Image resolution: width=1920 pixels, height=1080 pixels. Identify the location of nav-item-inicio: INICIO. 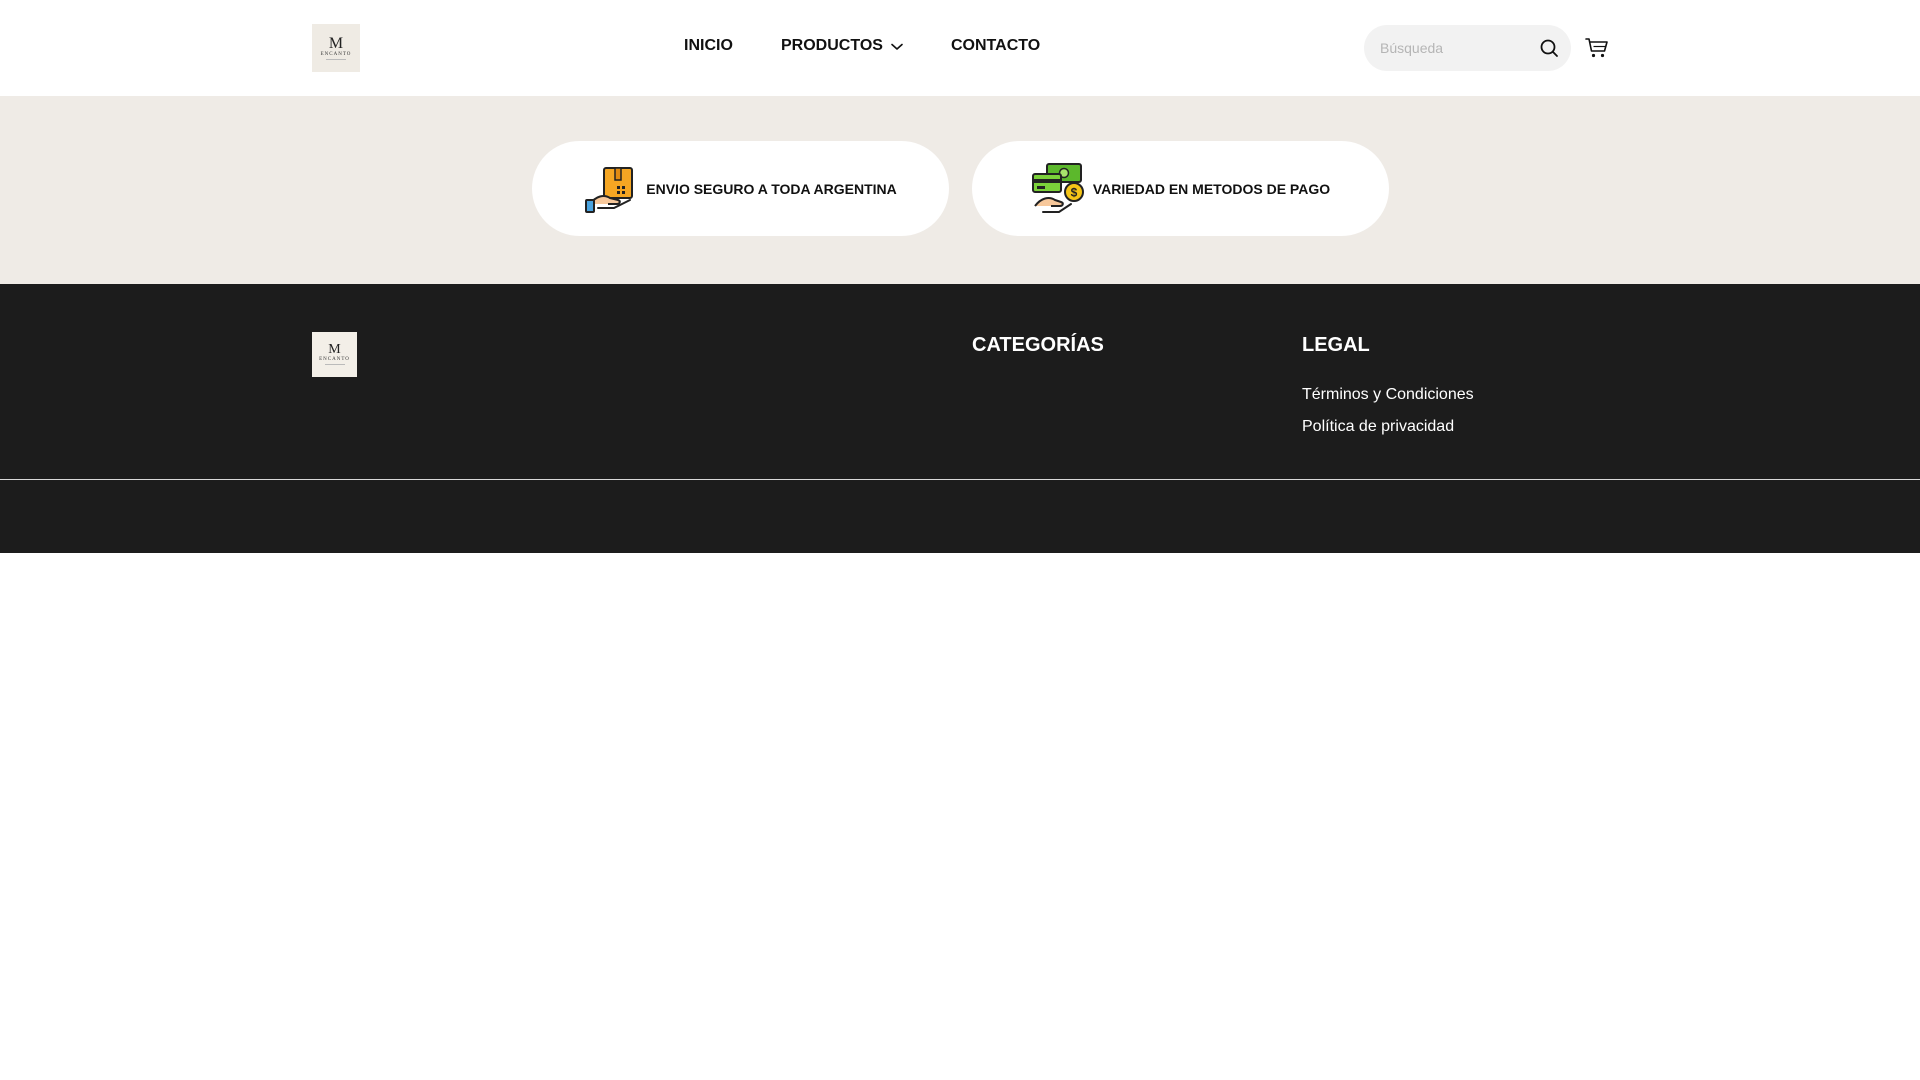
(708, 46).